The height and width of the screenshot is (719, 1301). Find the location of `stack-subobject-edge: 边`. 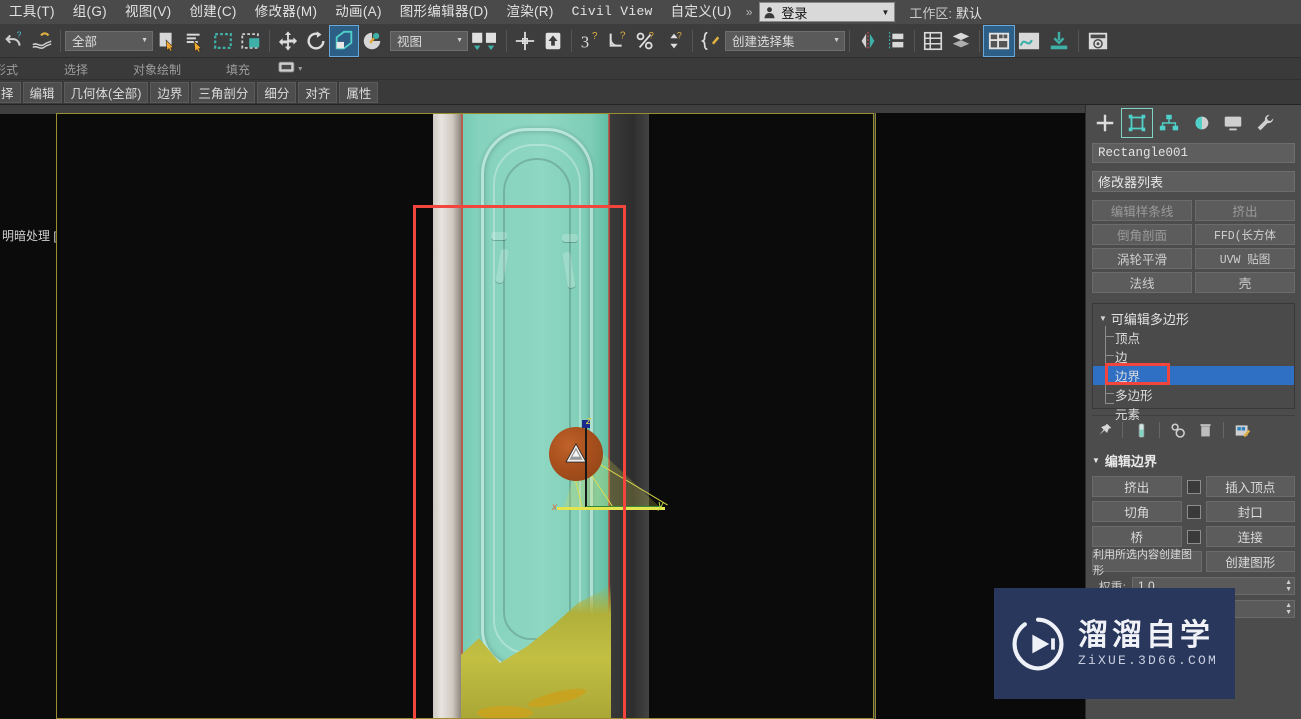

stack-subobject-edge: 边 is located at coordinates (1193, 356).